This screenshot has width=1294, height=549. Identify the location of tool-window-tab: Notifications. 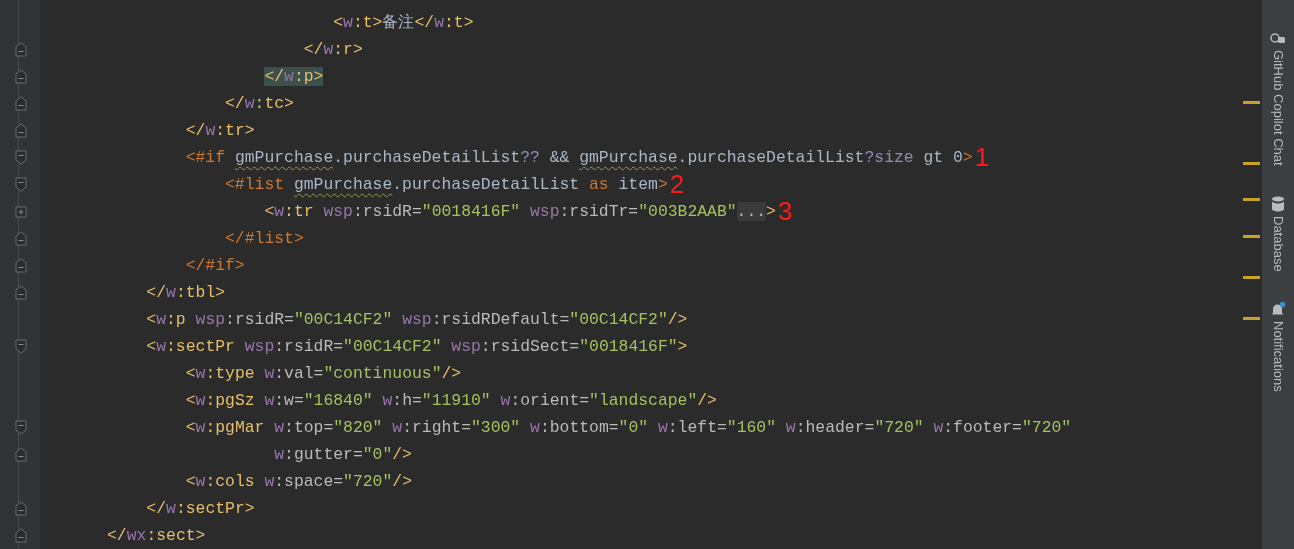
(1278, 357).